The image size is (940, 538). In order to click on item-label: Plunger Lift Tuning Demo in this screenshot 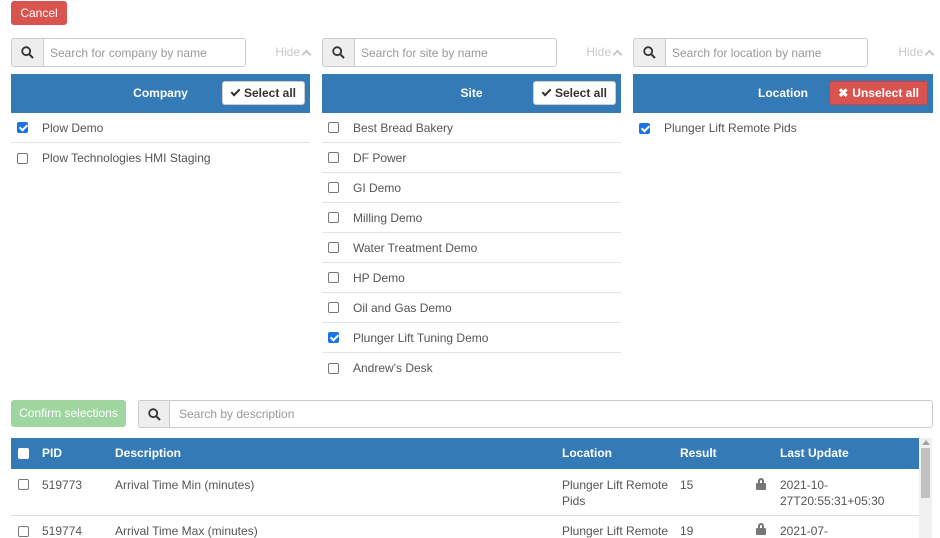, I will do `click(421, 337)`.